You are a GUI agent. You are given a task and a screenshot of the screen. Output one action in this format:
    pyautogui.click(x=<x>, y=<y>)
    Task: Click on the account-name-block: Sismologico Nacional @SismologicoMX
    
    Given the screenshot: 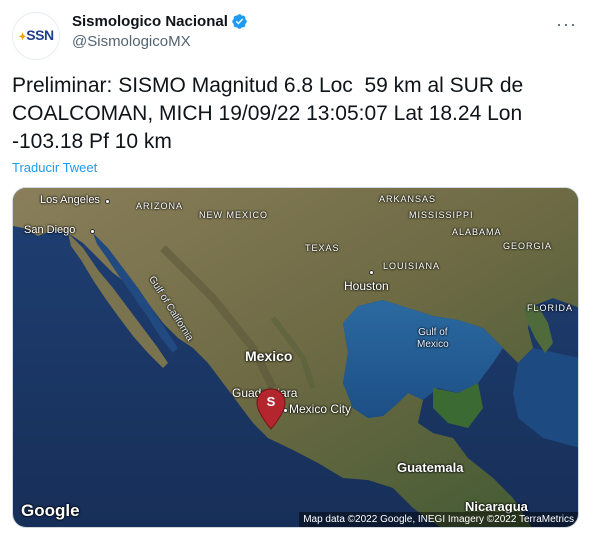 What is the action you would take?
    pyautogui.click(x=160, y=31)
    